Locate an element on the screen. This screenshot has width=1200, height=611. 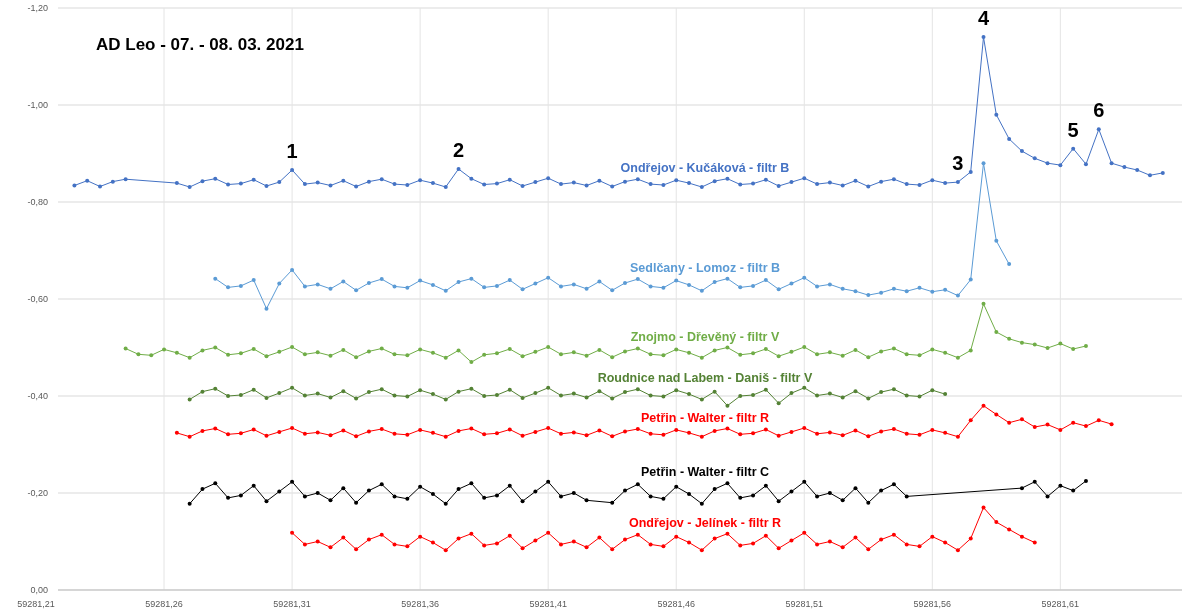
chart-title: AD Leo - 07. - 08. 03. 2021 is located at coordinates (200, 44).